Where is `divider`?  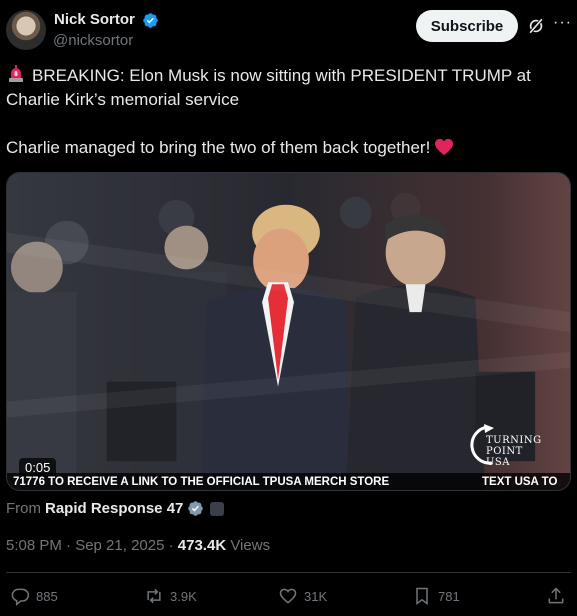 divider is located at coordinates (288, 572).